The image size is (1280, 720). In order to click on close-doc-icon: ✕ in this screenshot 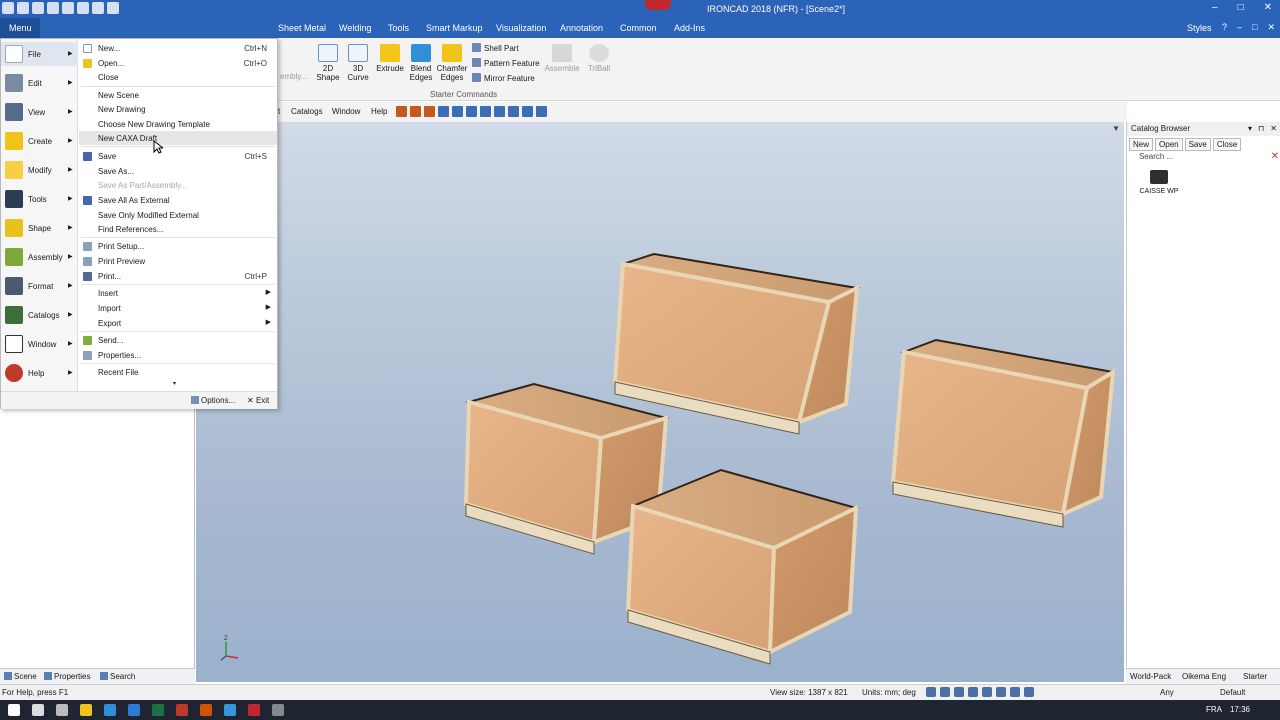, I will do `click(1271, 27)`.